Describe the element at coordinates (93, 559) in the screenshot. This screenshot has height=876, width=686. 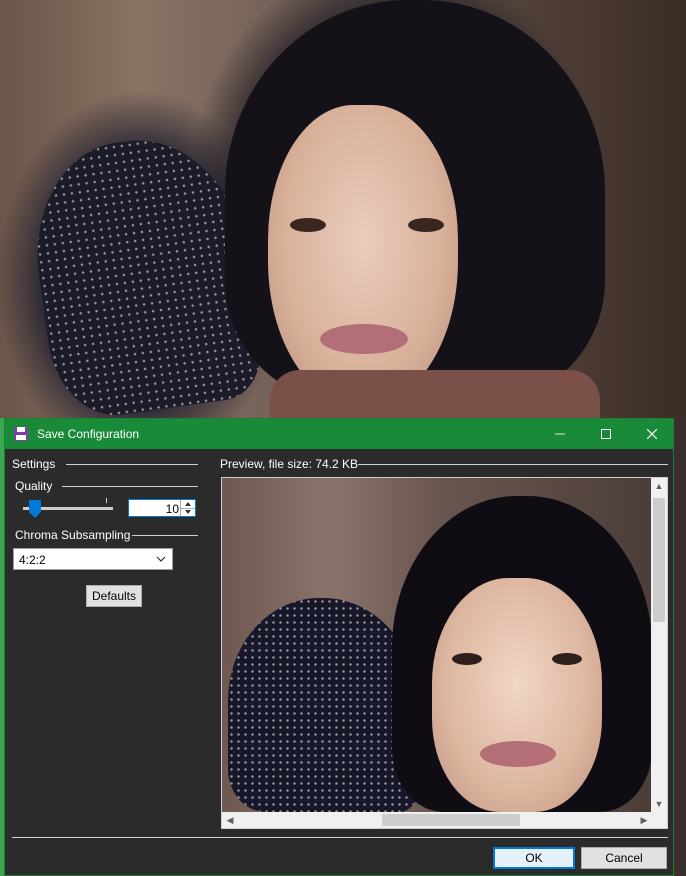
I see `chroma-subsampling-select: 4:2:2` at that location.